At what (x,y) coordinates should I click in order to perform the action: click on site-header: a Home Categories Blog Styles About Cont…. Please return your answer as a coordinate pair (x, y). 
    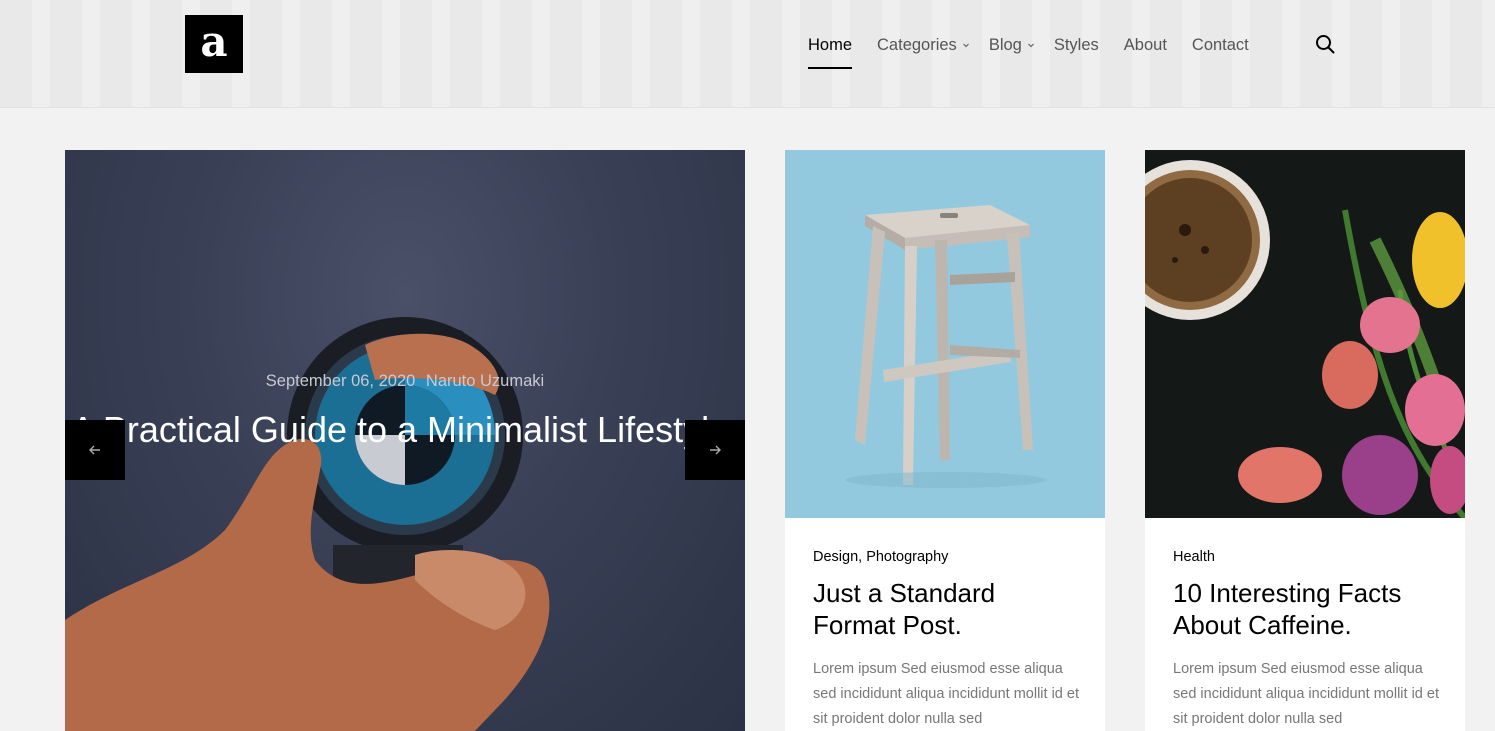
    Looking at the image, I should click on (747, 54).